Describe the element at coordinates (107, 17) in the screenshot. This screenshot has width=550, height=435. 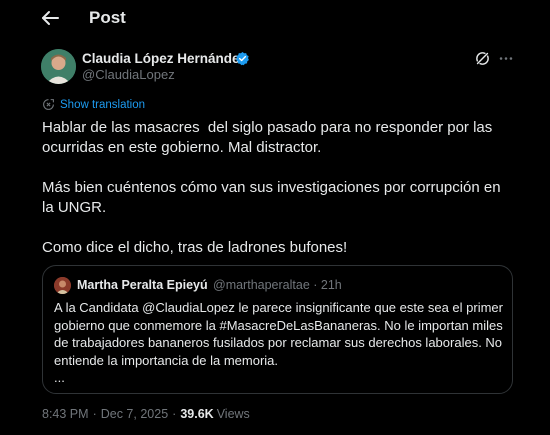
I see `page-title: Post` at that location.